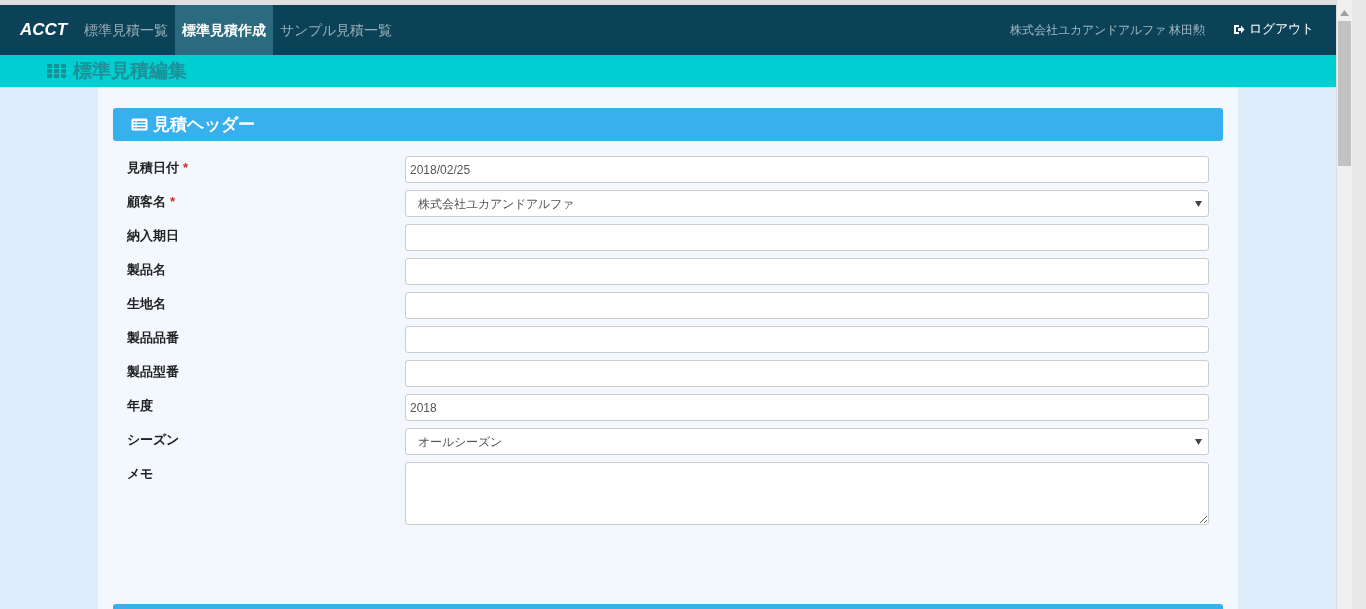 This screenshot has width=1366, height=609. I want to click on list-icon, so click(139, 124).